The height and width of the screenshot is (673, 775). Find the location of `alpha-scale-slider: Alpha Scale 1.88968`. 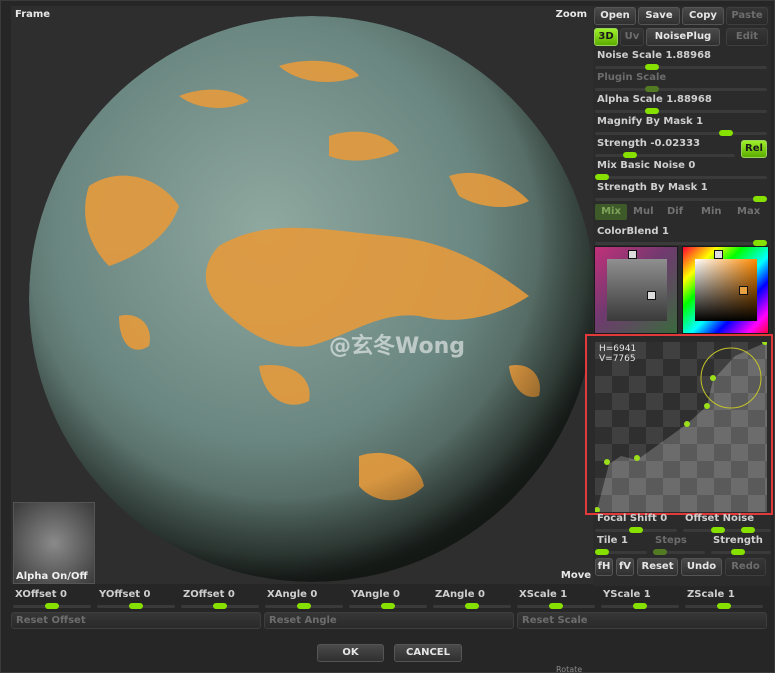

alpha-scale-slider: Alpha Scale 1.88968 is located at coordinates (682, 105).